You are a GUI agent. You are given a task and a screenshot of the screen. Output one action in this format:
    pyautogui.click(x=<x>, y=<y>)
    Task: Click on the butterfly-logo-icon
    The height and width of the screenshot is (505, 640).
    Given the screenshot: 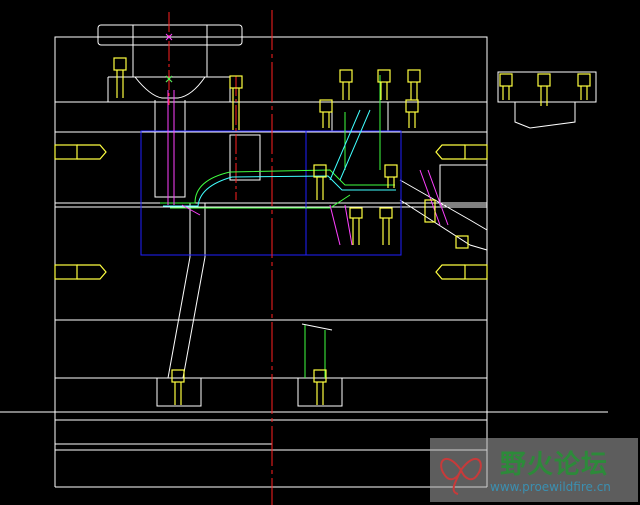 What is the action you would take?
    pyautogui.click(x=461, y=476)
    